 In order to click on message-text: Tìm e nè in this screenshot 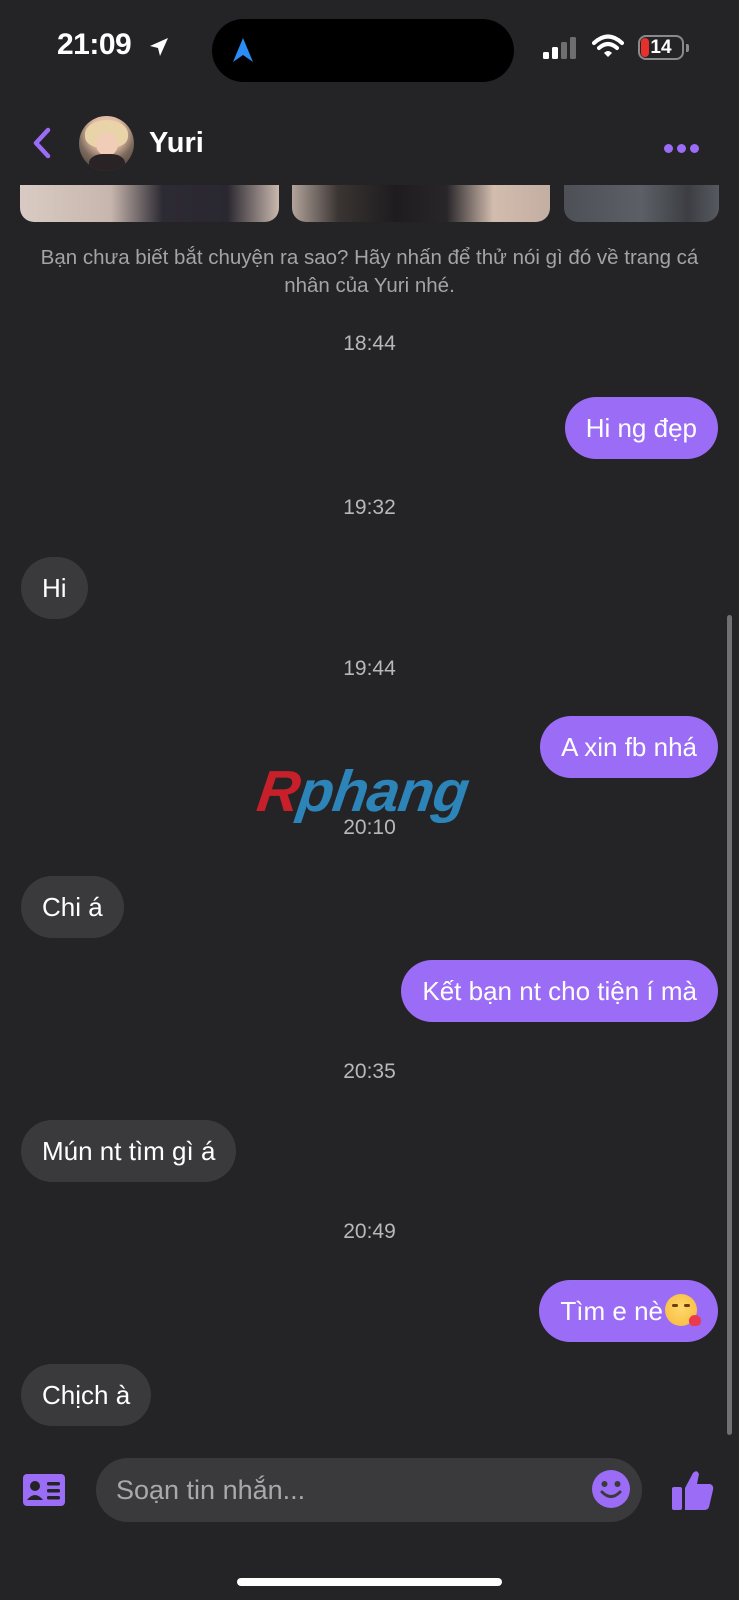, I will do `click(611, 1311)`.